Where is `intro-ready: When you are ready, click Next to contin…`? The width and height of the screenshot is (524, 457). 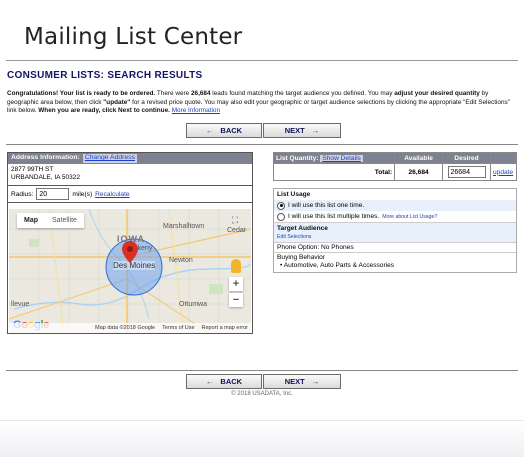 intro-ready: When you are ready, click Next to contin… is located at coordinates (104, 110).